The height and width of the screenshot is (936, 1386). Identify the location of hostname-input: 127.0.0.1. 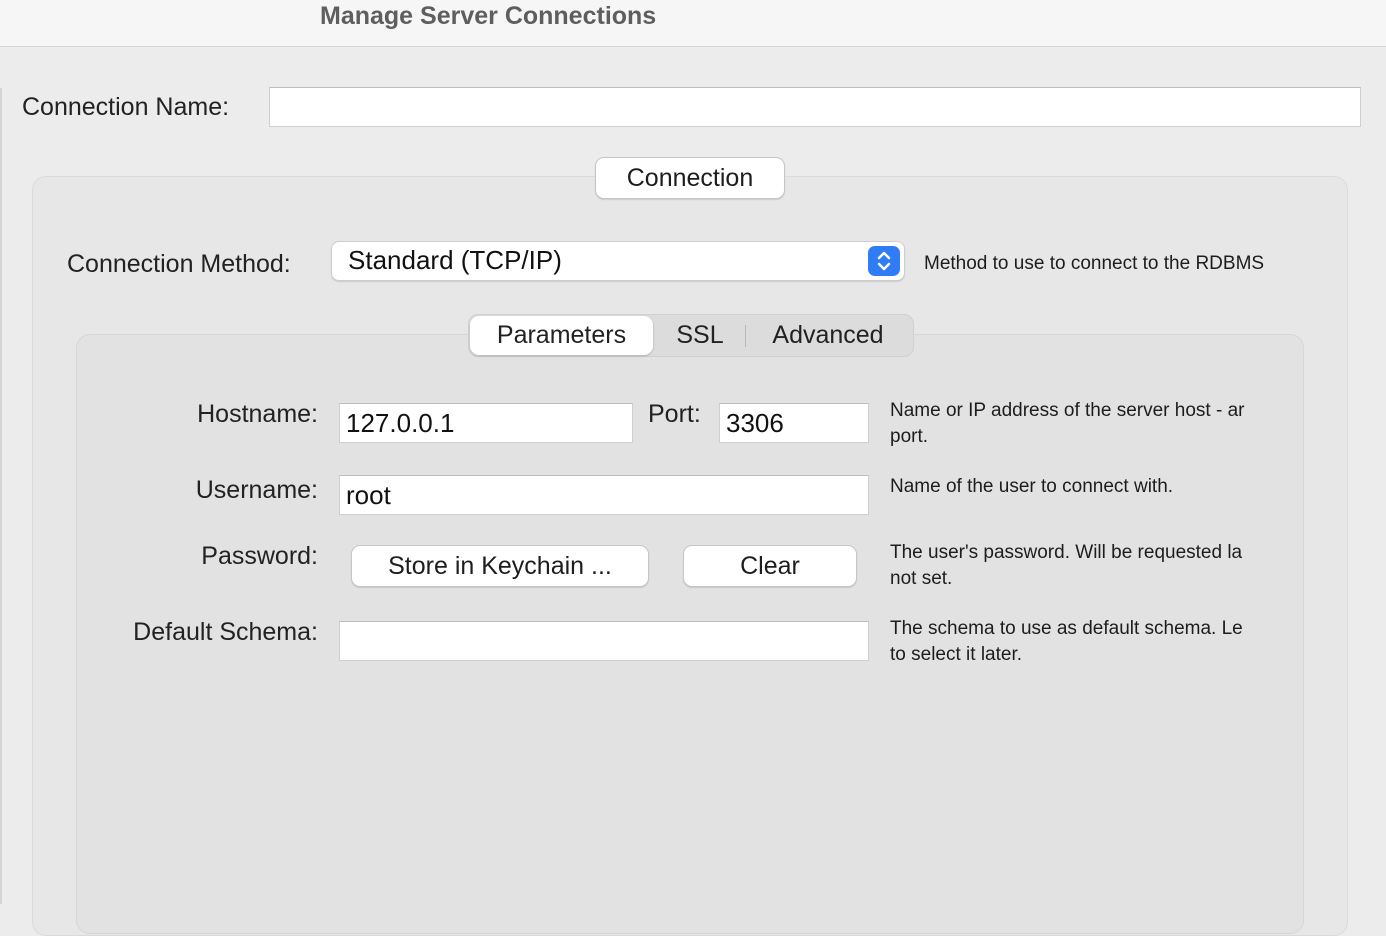
(486, 423).